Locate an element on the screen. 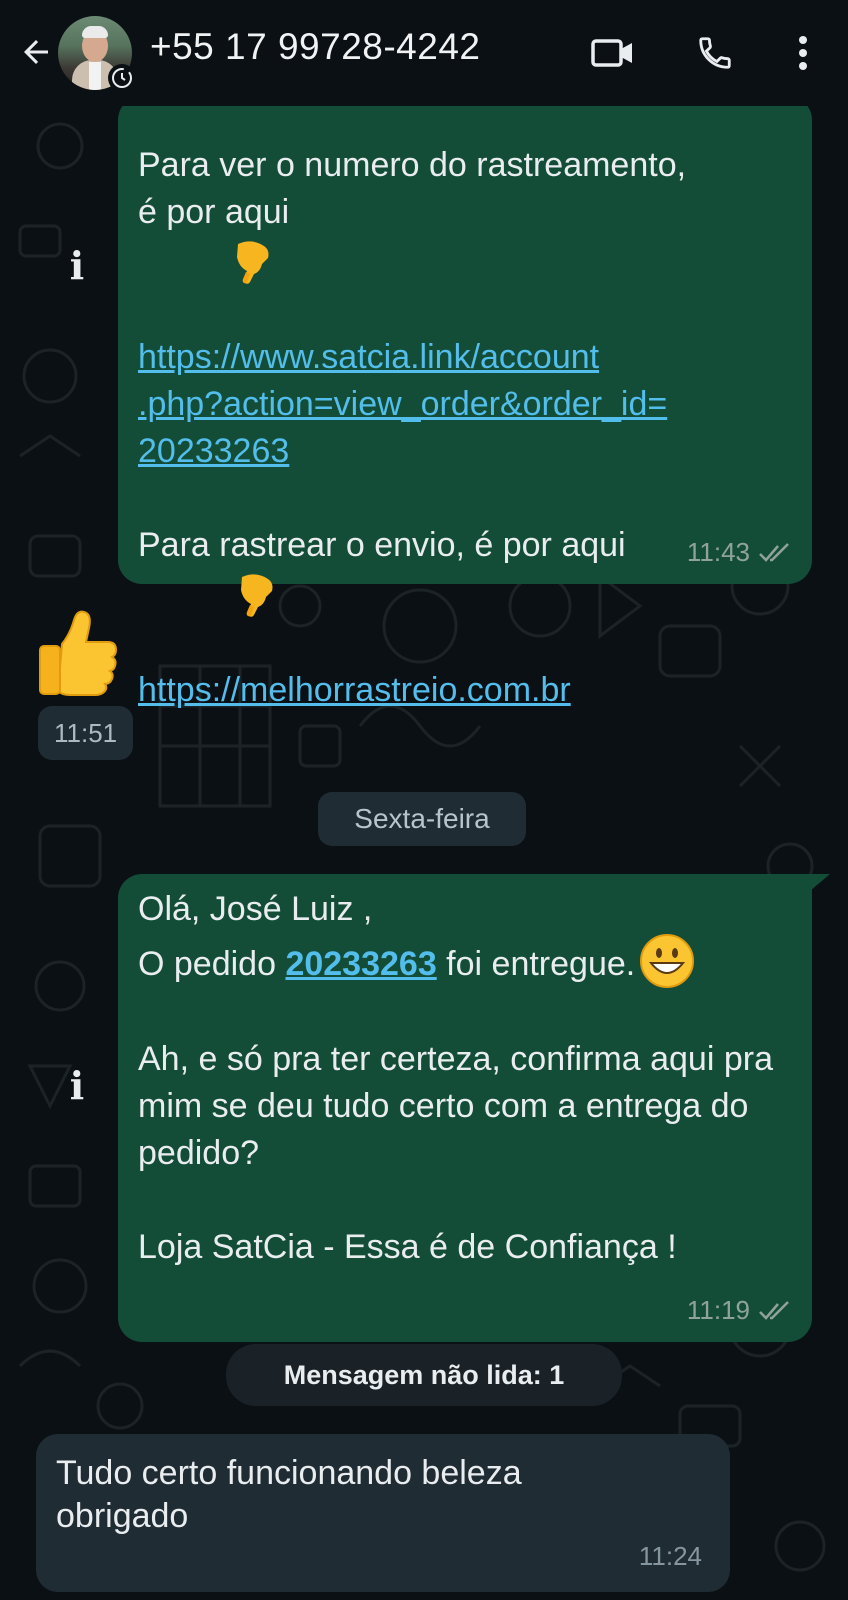 Image resolution: width=848 pixels, height=1600 pixels. more-vertical-icon is located at coordinates (803, 53).